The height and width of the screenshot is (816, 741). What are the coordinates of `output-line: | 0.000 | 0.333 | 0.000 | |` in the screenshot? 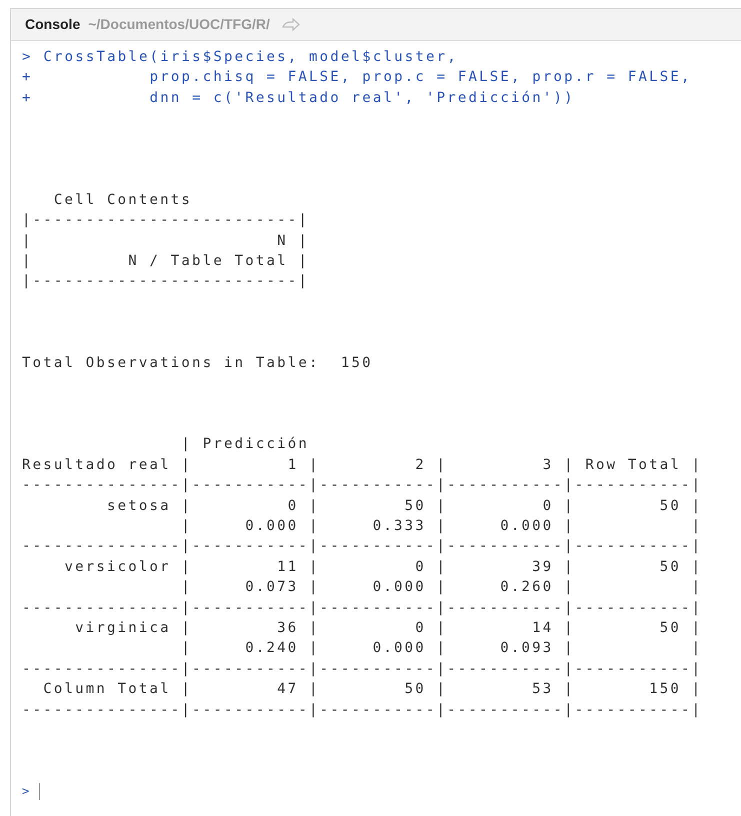 It's located at (441, 526).